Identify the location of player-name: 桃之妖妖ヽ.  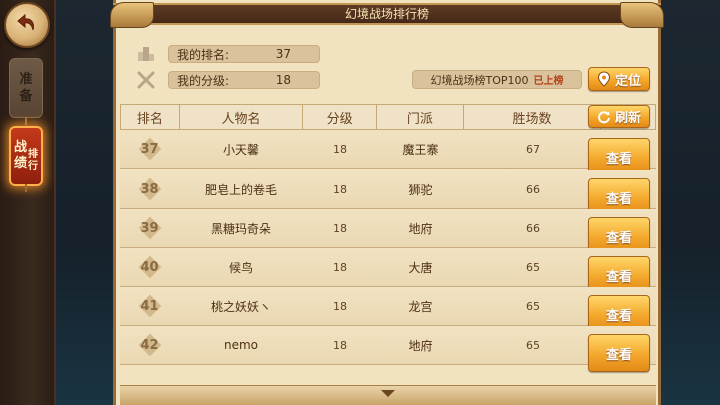
(240, 306).